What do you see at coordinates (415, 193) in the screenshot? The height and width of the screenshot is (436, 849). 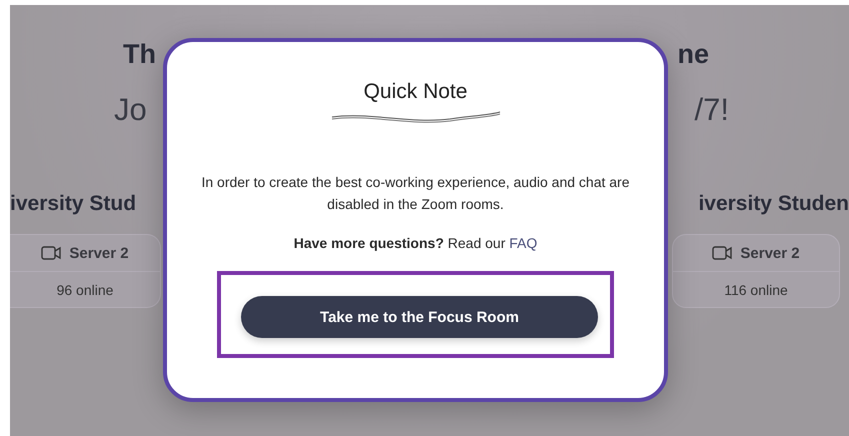 I see `dialog-message: In order to create the best co-working experience, audio and chat are disabled in the Zoom rooms.` at bounding box center [415, 193].